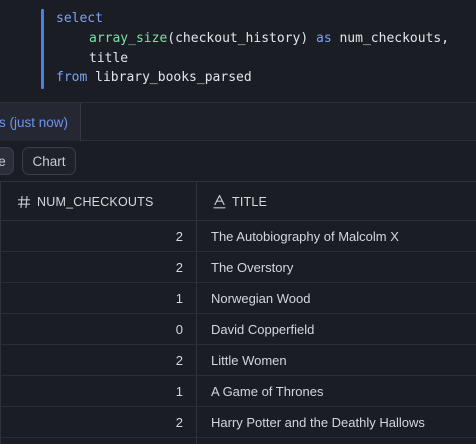 Image resolution: width=476 pixels, height=444 pixels. What do you see at coordinates (24, 201) in the screenshot?
I see `hash-icon` at bounding box center [24, 201].